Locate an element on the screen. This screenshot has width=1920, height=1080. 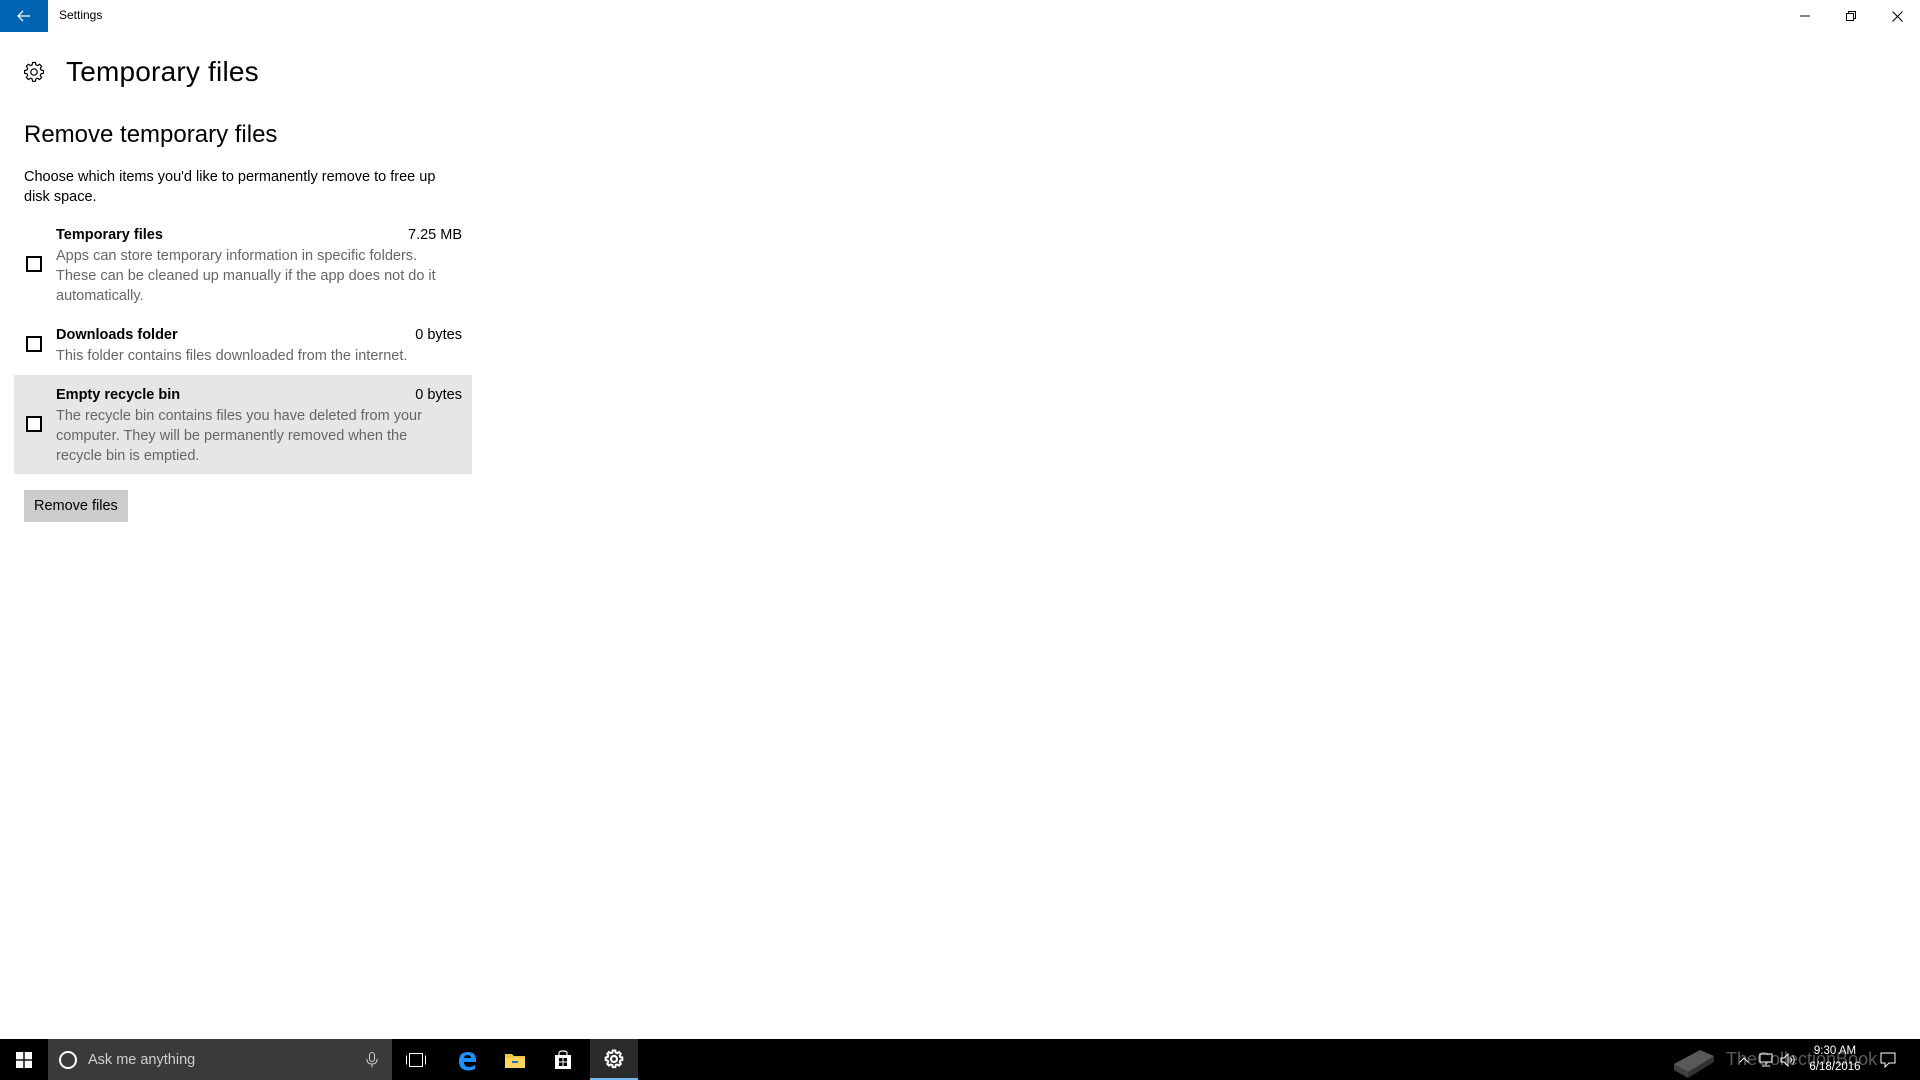
page-header: Temporary files is located at coordinates (141, 72).